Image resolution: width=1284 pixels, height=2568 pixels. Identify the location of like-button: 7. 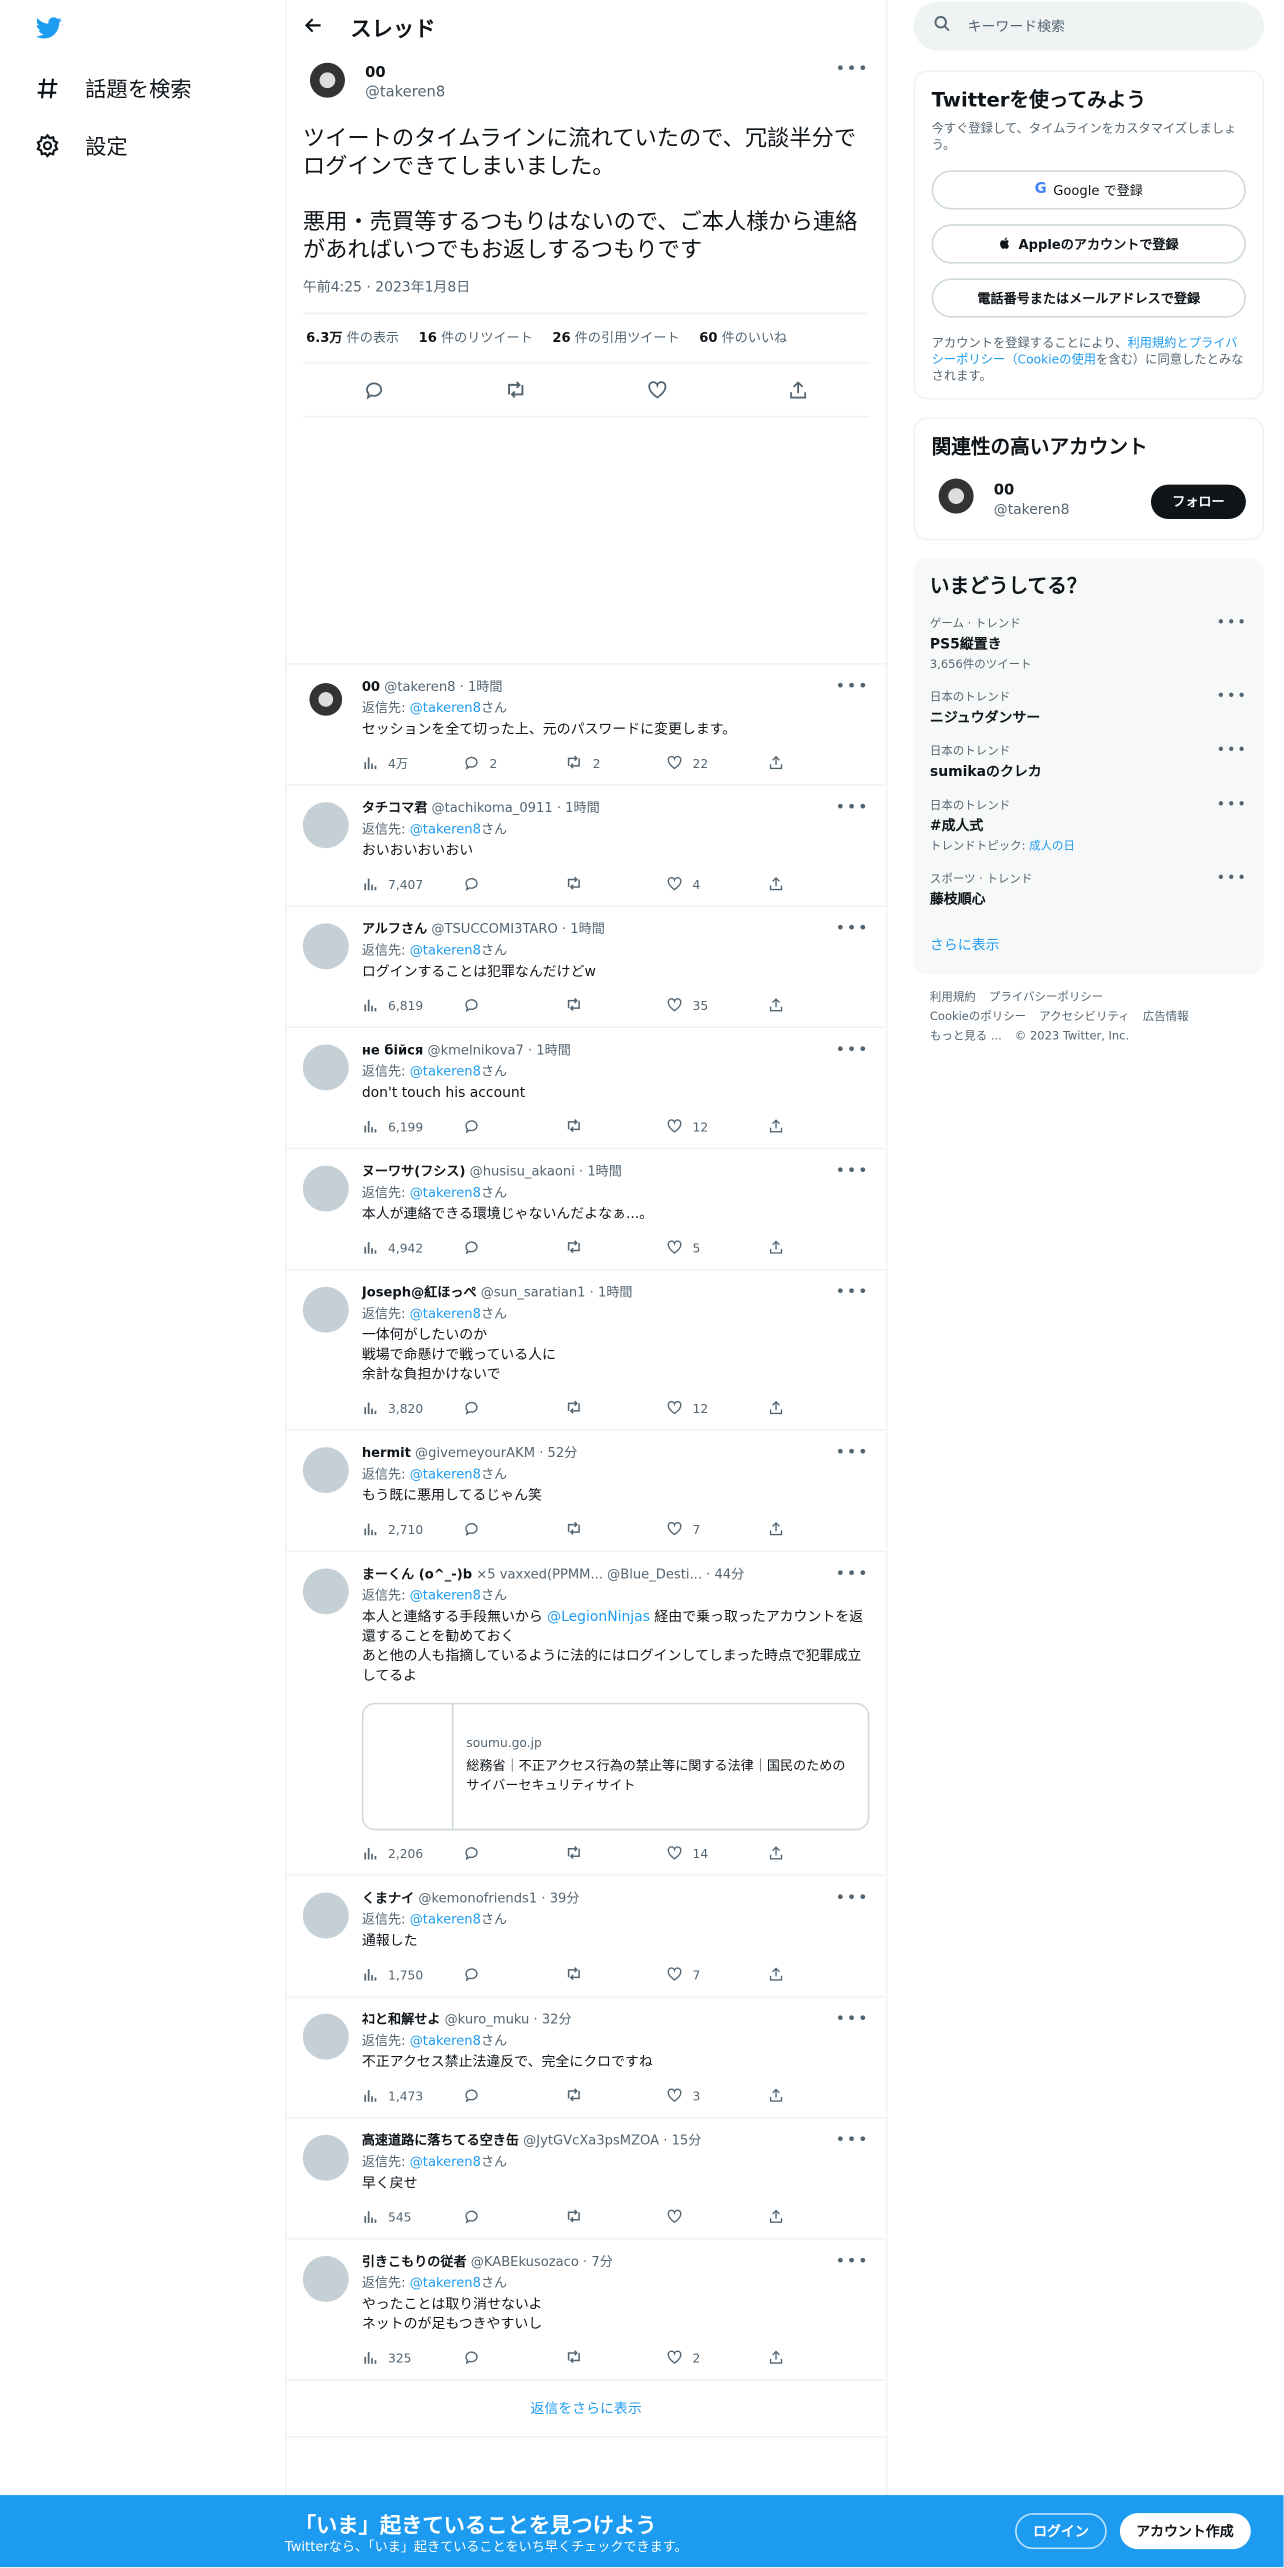
(717, 1530).